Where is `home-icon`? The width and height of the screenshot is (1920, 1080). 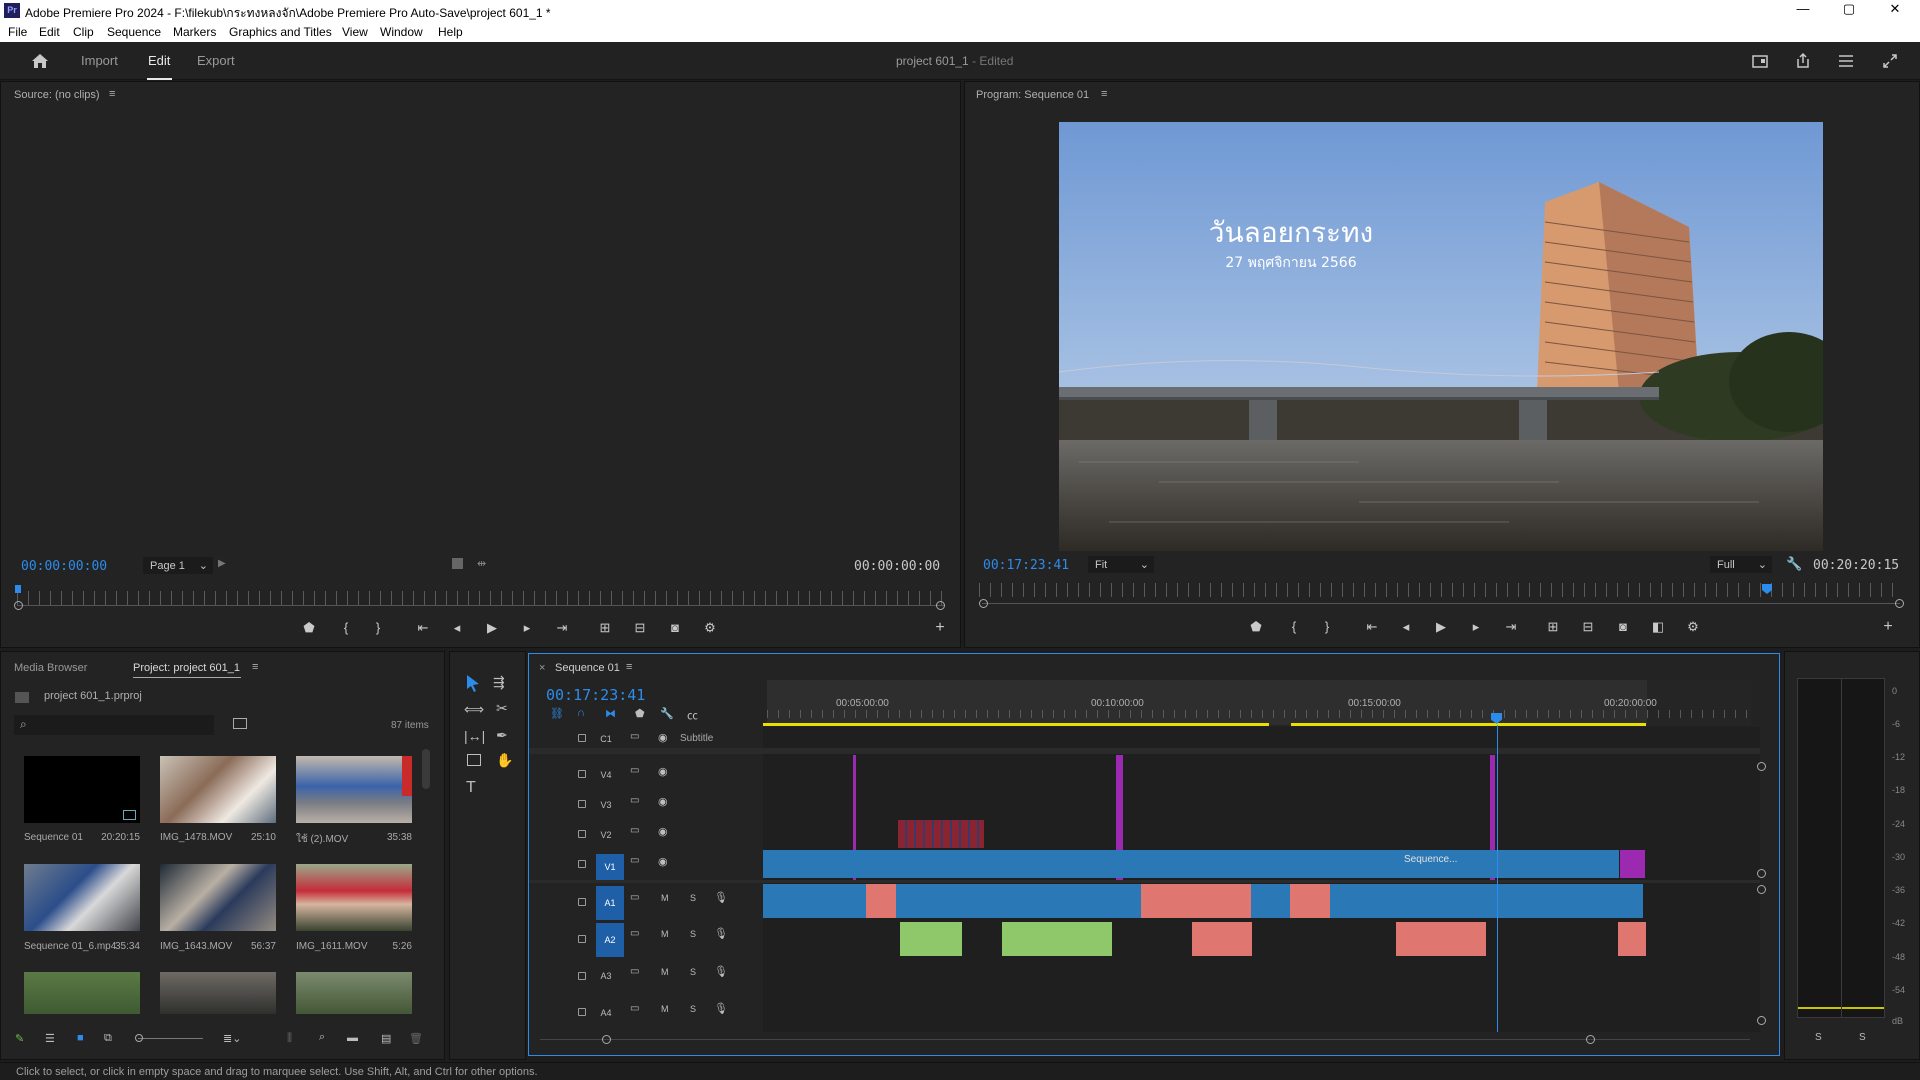
home-icon is located at coordinates (40, 61).